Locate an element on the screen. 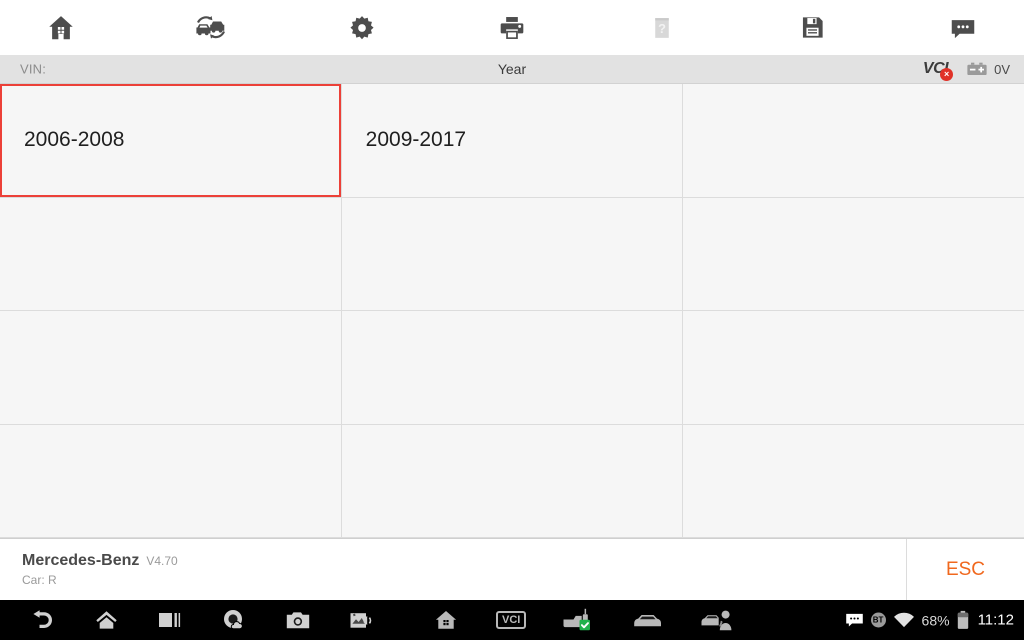 Image resolution: width=1024 pixels, height=640 pixels. vci-status-badge: VCI × is located at coordinates (938, 70).